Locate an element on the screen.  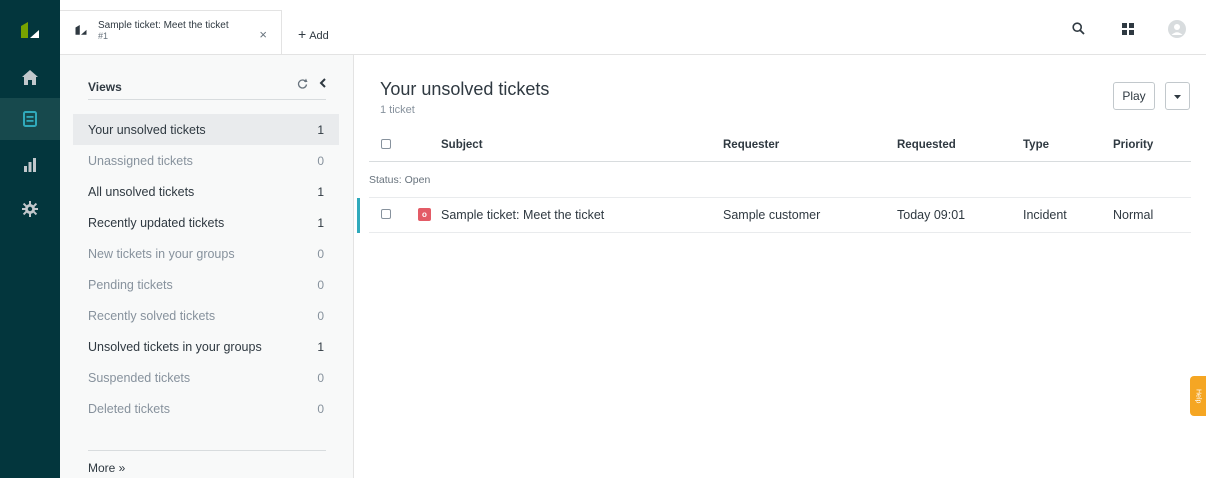
view-item-unassigned: Unassigned tickets 0 is located at coordinates (206, 160).